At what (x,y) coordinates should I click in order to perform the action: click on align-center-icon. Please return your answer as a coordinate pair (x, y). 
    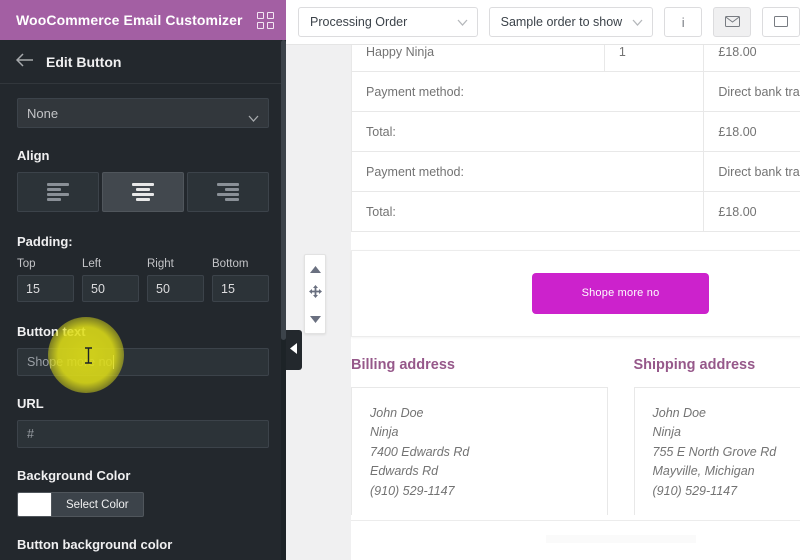
    Looking at the image, I should click on (143, 192).